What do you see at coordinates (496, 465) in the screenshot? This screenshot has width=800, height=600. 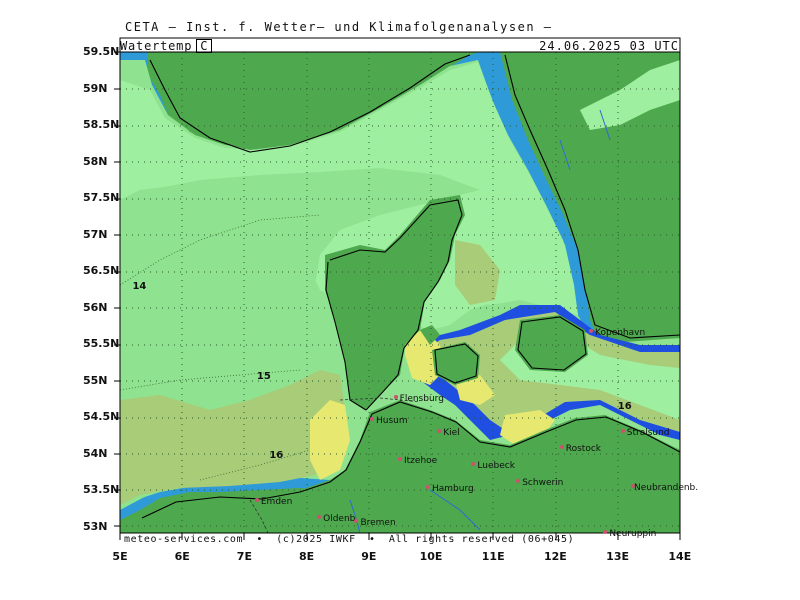 I see `city-label: Luebeck` at bounding box center [496, 465].